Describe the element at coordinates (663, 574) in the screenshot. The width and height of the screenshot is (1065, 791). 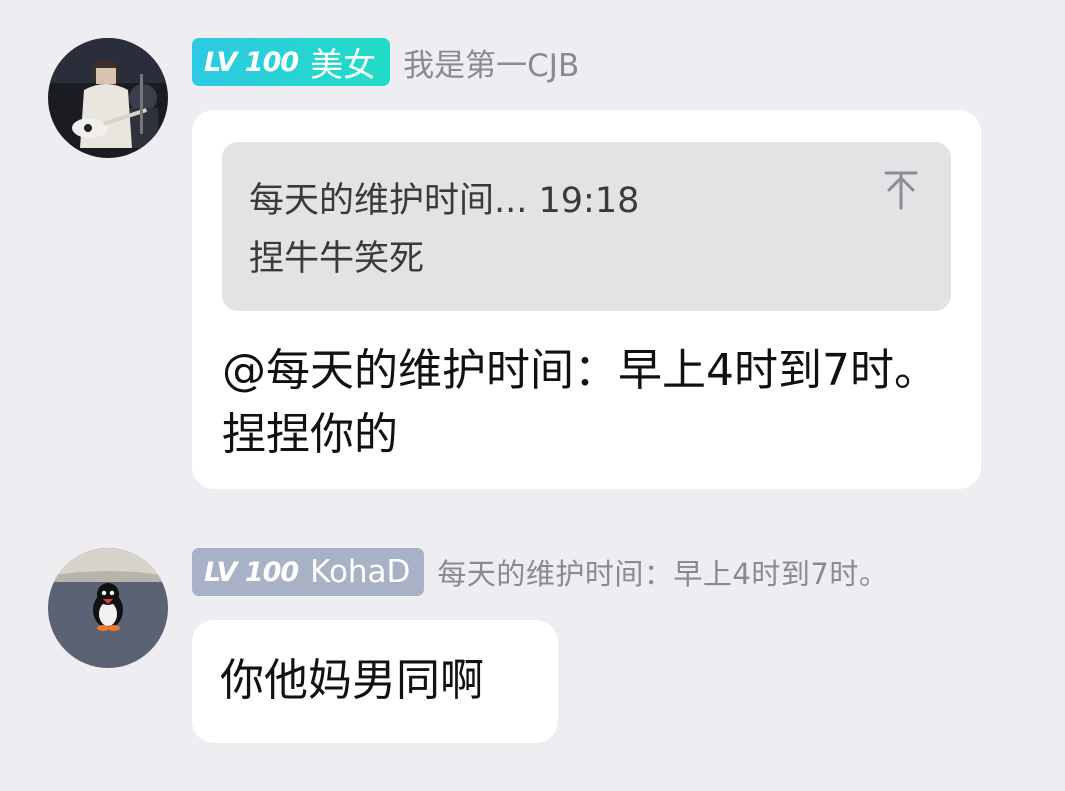
I see `sender-title: 每天的维护时间：早上4时到7时。` at that location.